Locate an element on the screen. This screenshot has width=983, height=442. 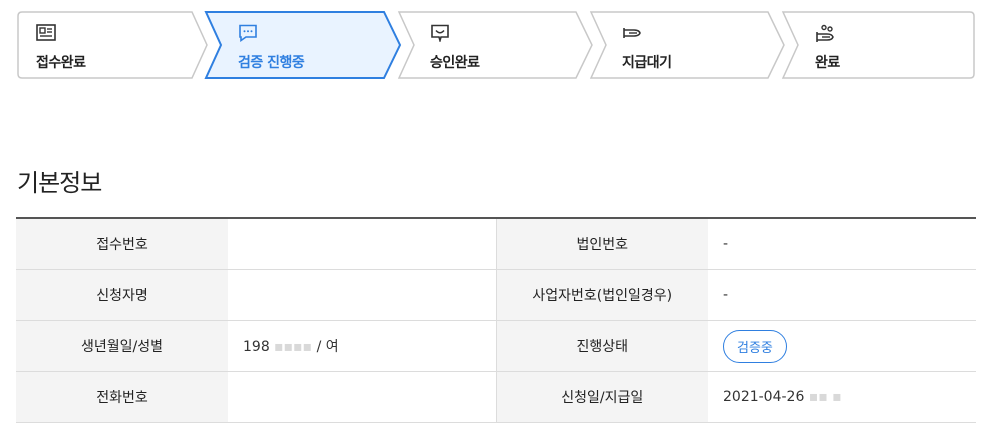
table-row: 전화번호 신청일/지급일 2021-04-26 ▪▪ ▪ is located at coordinates (496, 397).